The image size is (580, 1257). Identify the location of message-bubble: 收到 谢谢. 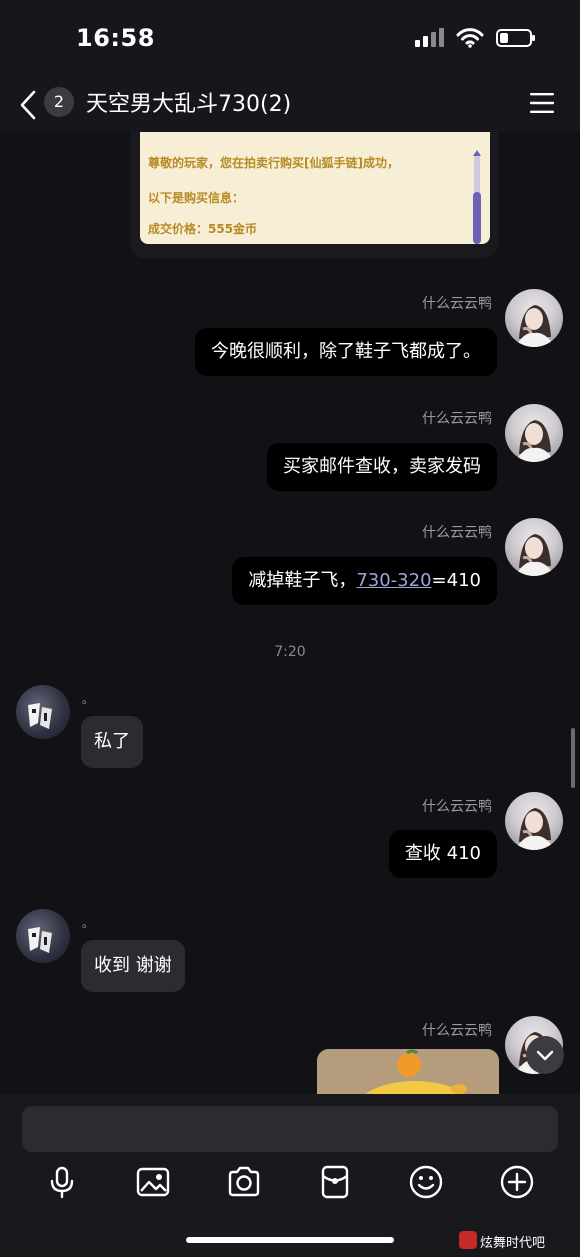
(133, 966).